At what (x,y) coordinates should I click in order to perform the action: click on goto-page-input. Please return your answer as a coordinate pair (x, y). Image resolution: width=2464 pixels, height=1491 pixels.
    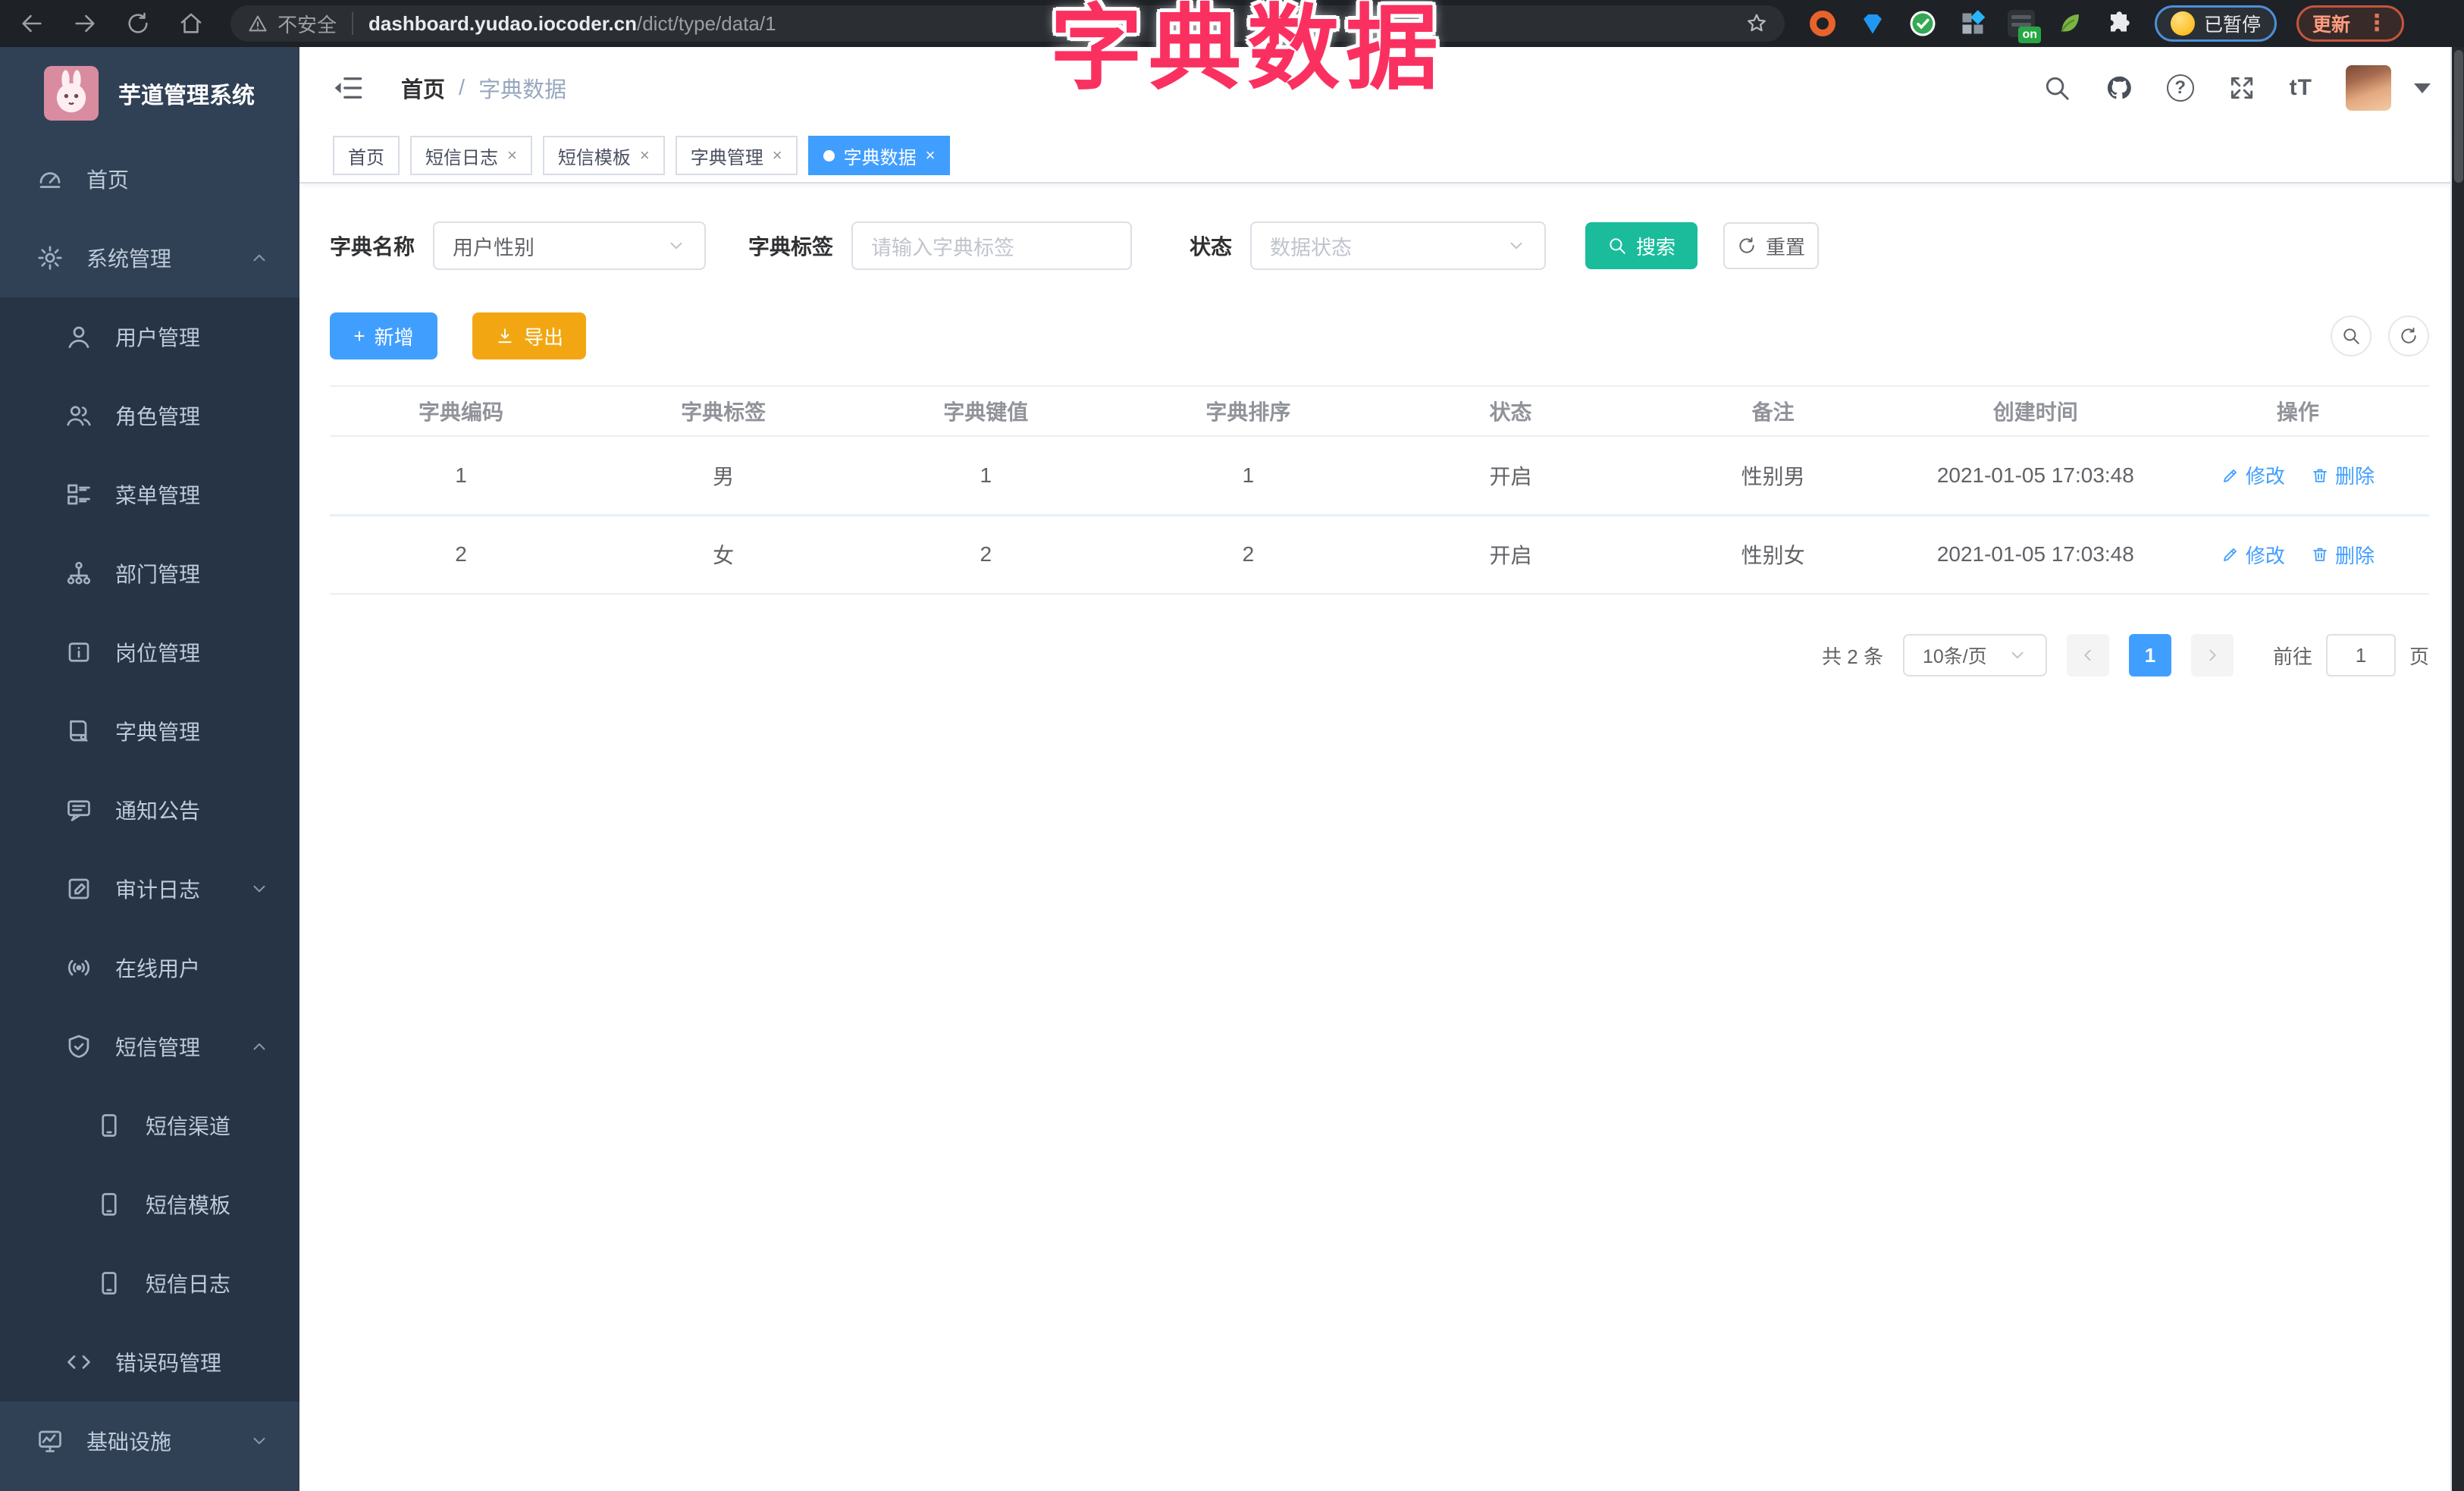
    Looking at the image, I should click on (2360, 655).